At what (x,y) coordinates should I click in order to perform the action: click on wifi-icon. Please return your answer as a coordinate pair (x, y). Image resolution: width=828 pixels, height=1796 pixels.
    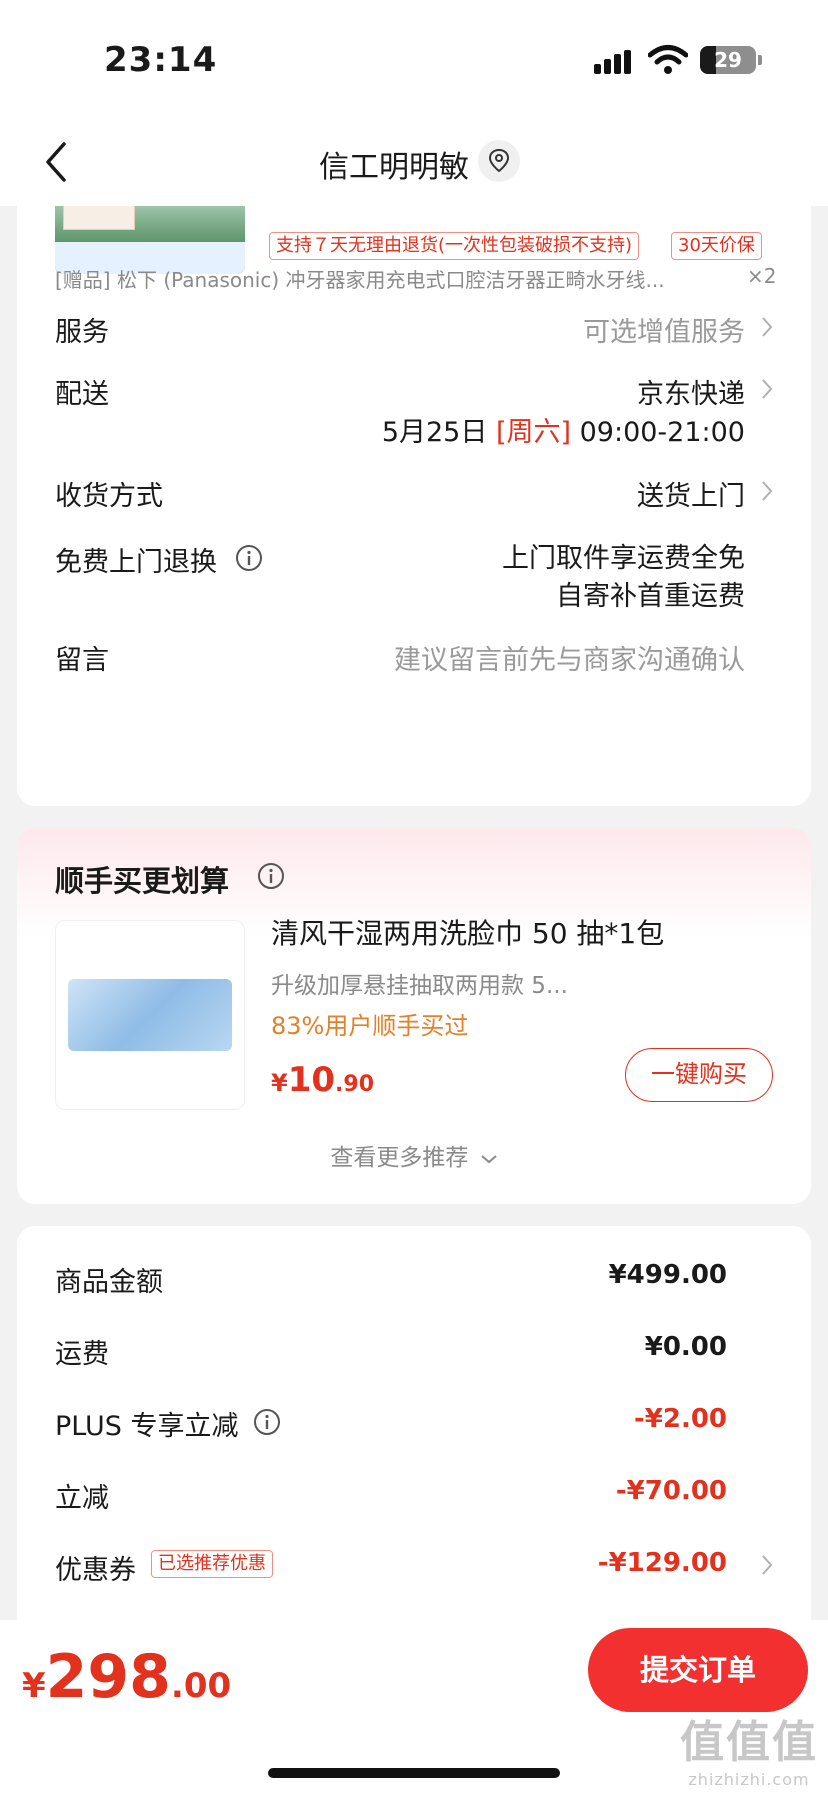
    Looking at the image, I should click on (668, 59).